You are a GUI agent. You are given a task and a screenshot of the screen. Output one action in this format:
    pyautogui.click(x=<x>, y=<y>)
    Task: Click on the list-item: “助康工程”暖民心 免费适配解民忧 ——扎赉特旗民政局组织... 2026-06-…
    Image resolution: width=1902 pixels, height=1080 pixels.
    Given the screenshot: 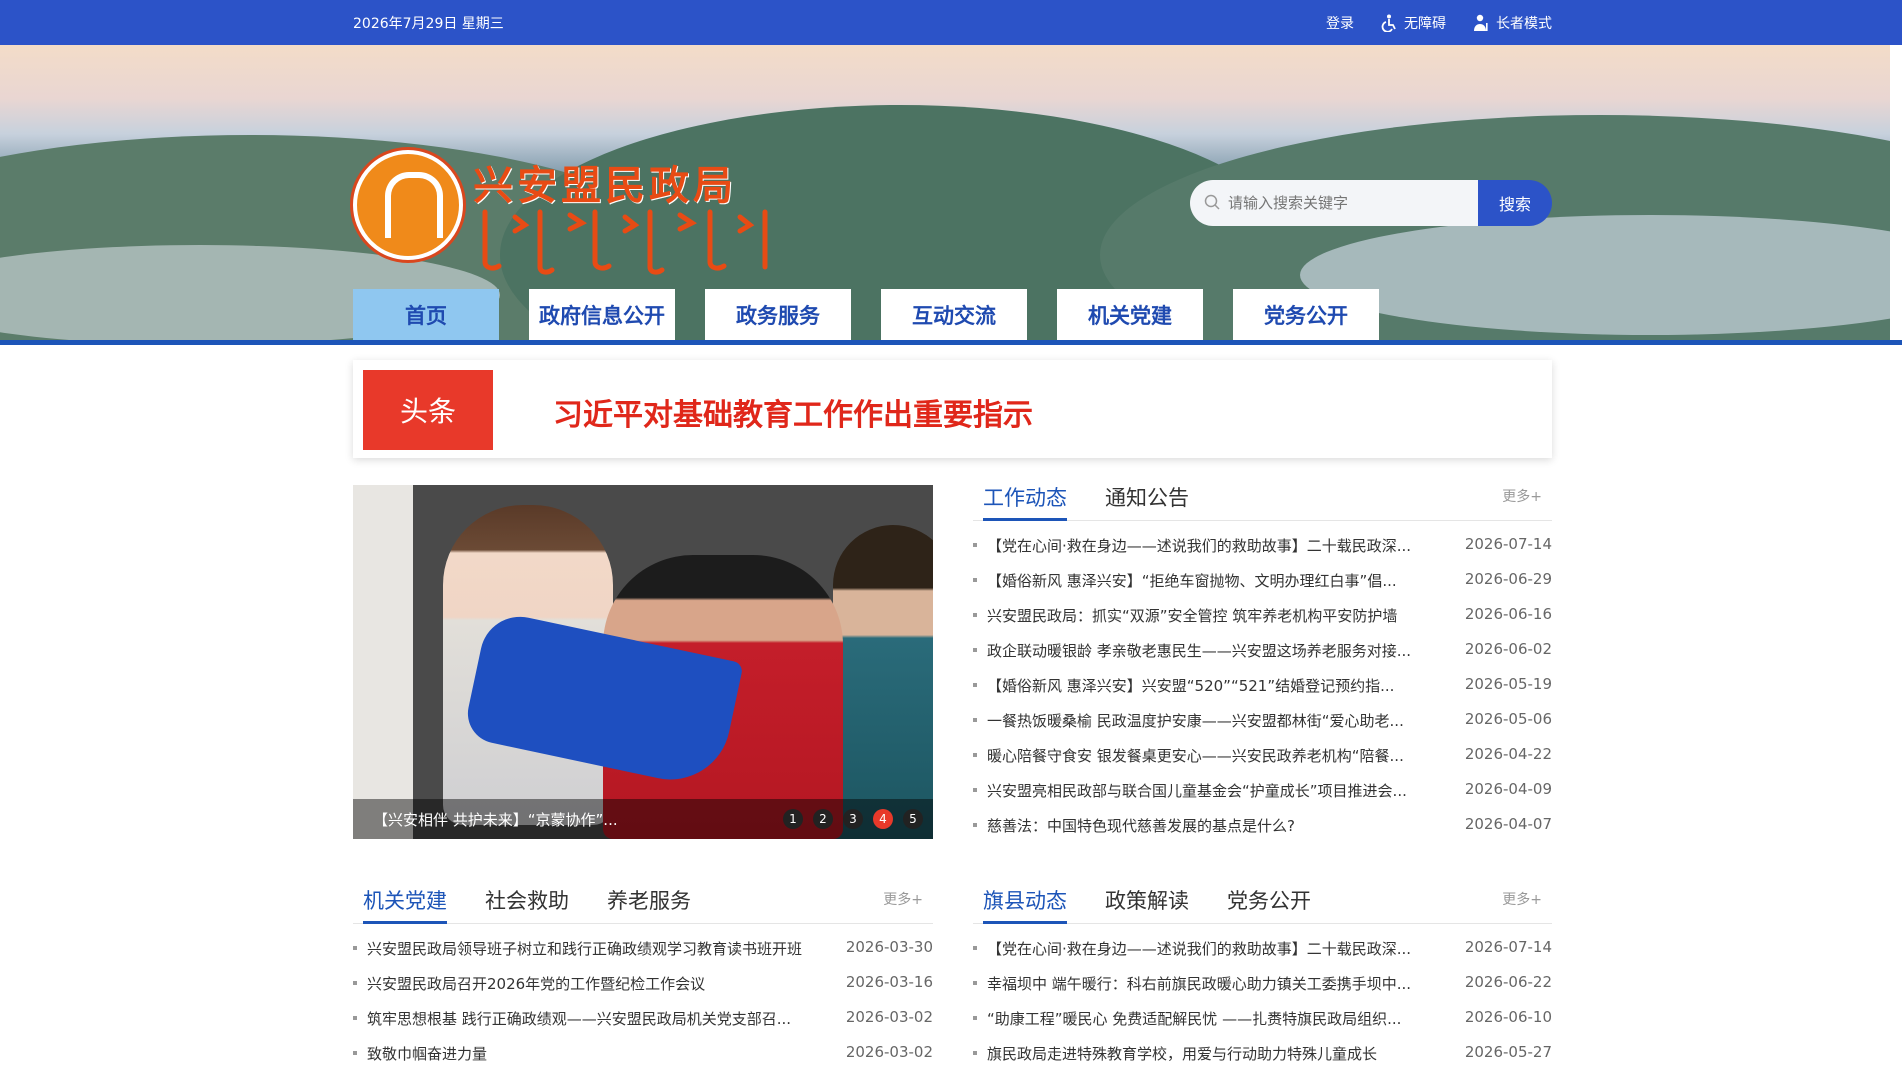 What is the action you would take?
    pyautogui.click(x=1262, y=1025)
    